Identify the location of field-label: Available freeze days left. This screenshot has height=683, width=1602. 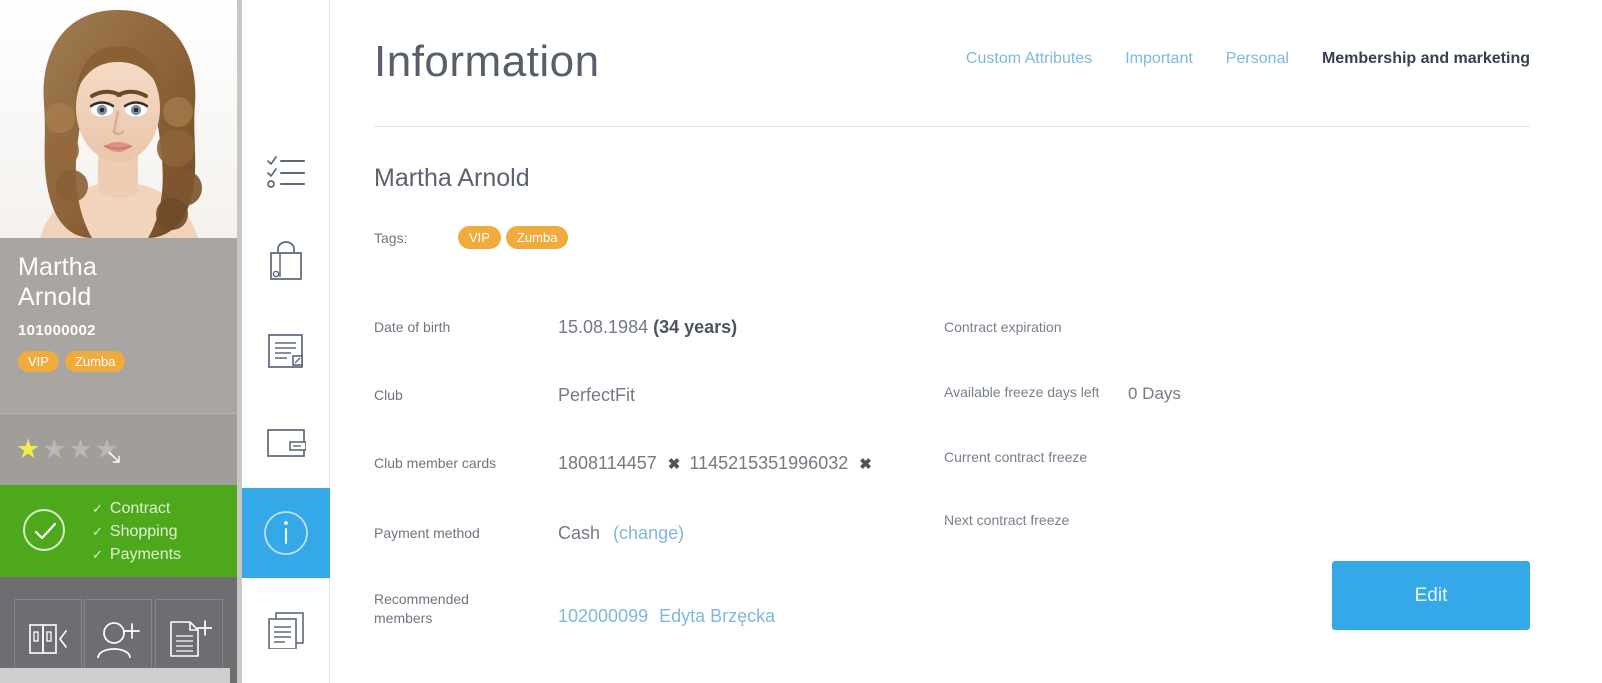
(1022, 392).